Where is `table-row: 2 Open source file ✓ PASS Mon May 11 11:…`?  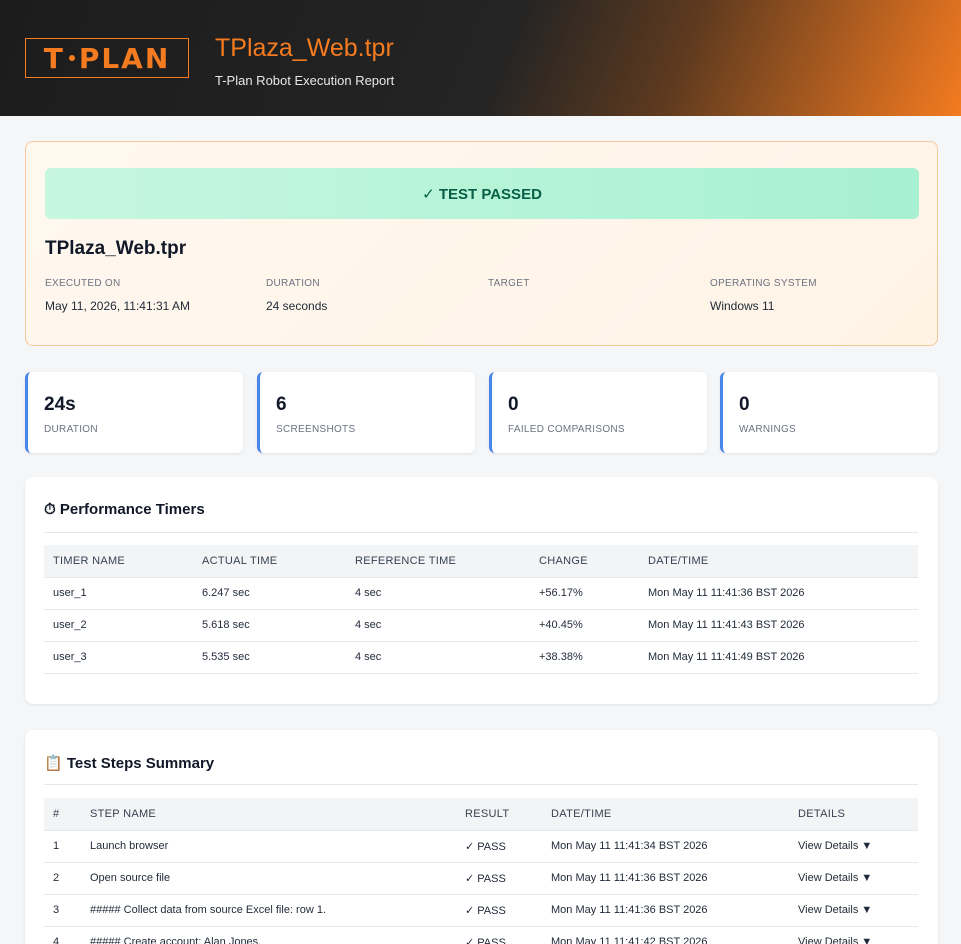
table-row: 2 Open source file ✓ PASS Mon May 11 11:… is located at coordinates (481, 878).